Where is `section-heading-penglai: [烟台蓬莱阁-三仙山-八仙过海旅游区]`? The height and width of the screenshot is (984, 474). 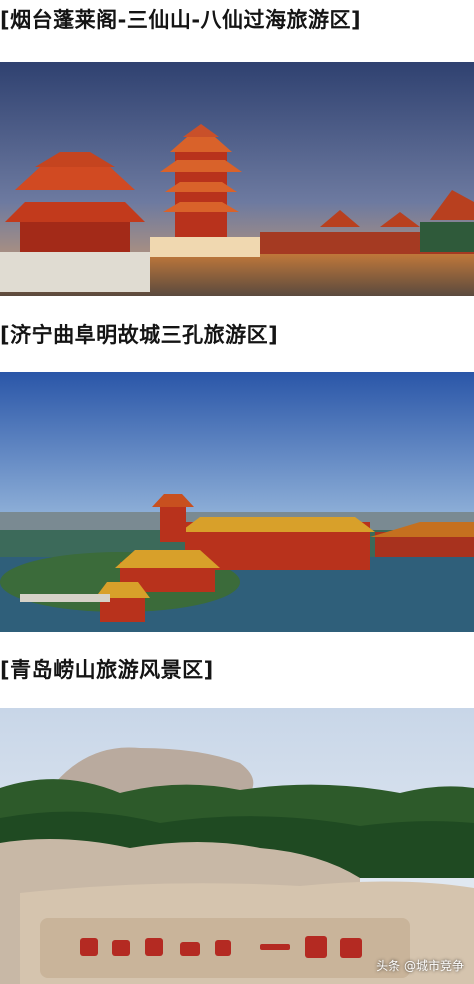 section-heading-penglai: [烟台蓬莱阁-三仙山-八仙过海旅游区] is located at coordinates (181, 20).